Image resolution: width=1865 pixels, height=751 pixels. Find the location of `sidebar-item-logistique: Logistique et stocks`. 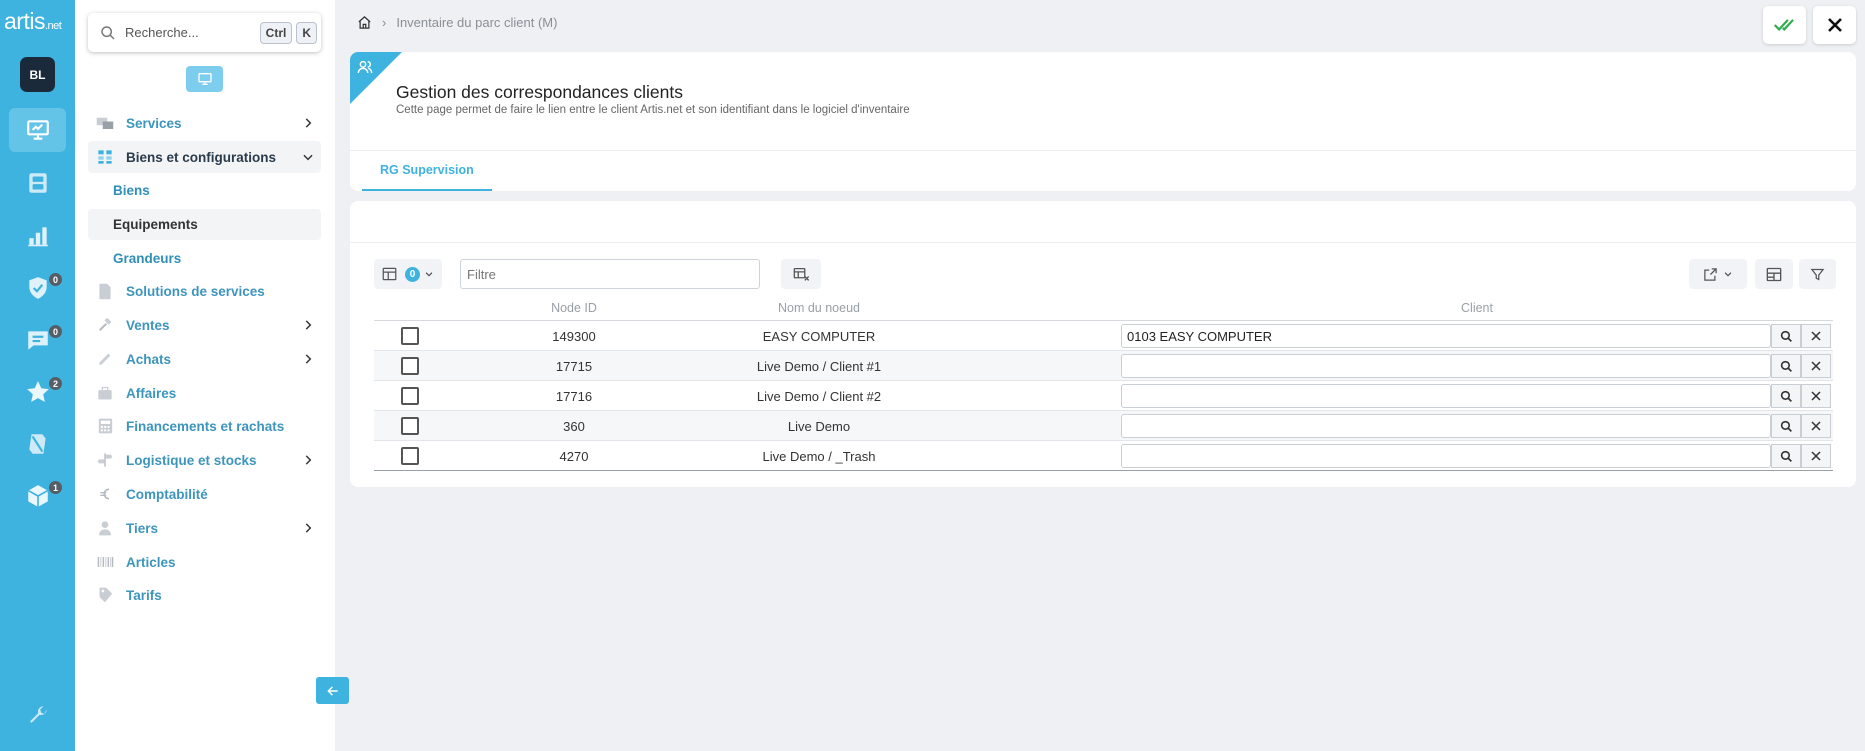

sidebar-item-logistique: Logistique et stocks is located at coordinates (204, 460).